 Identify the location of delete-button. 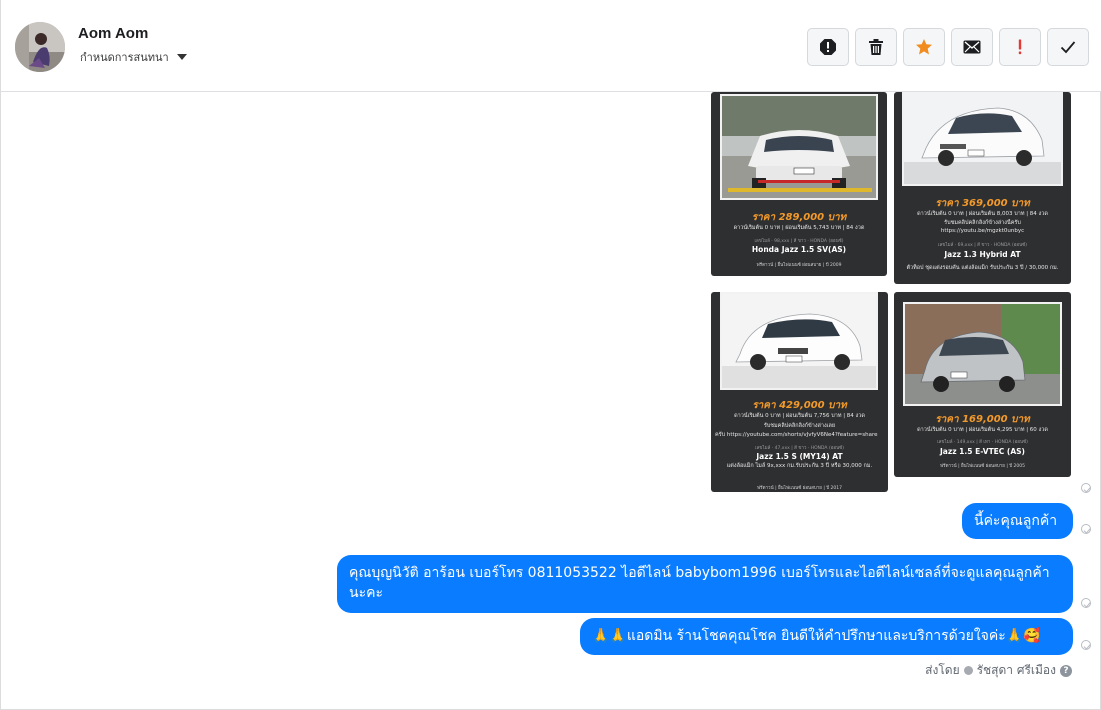
(876, 47).